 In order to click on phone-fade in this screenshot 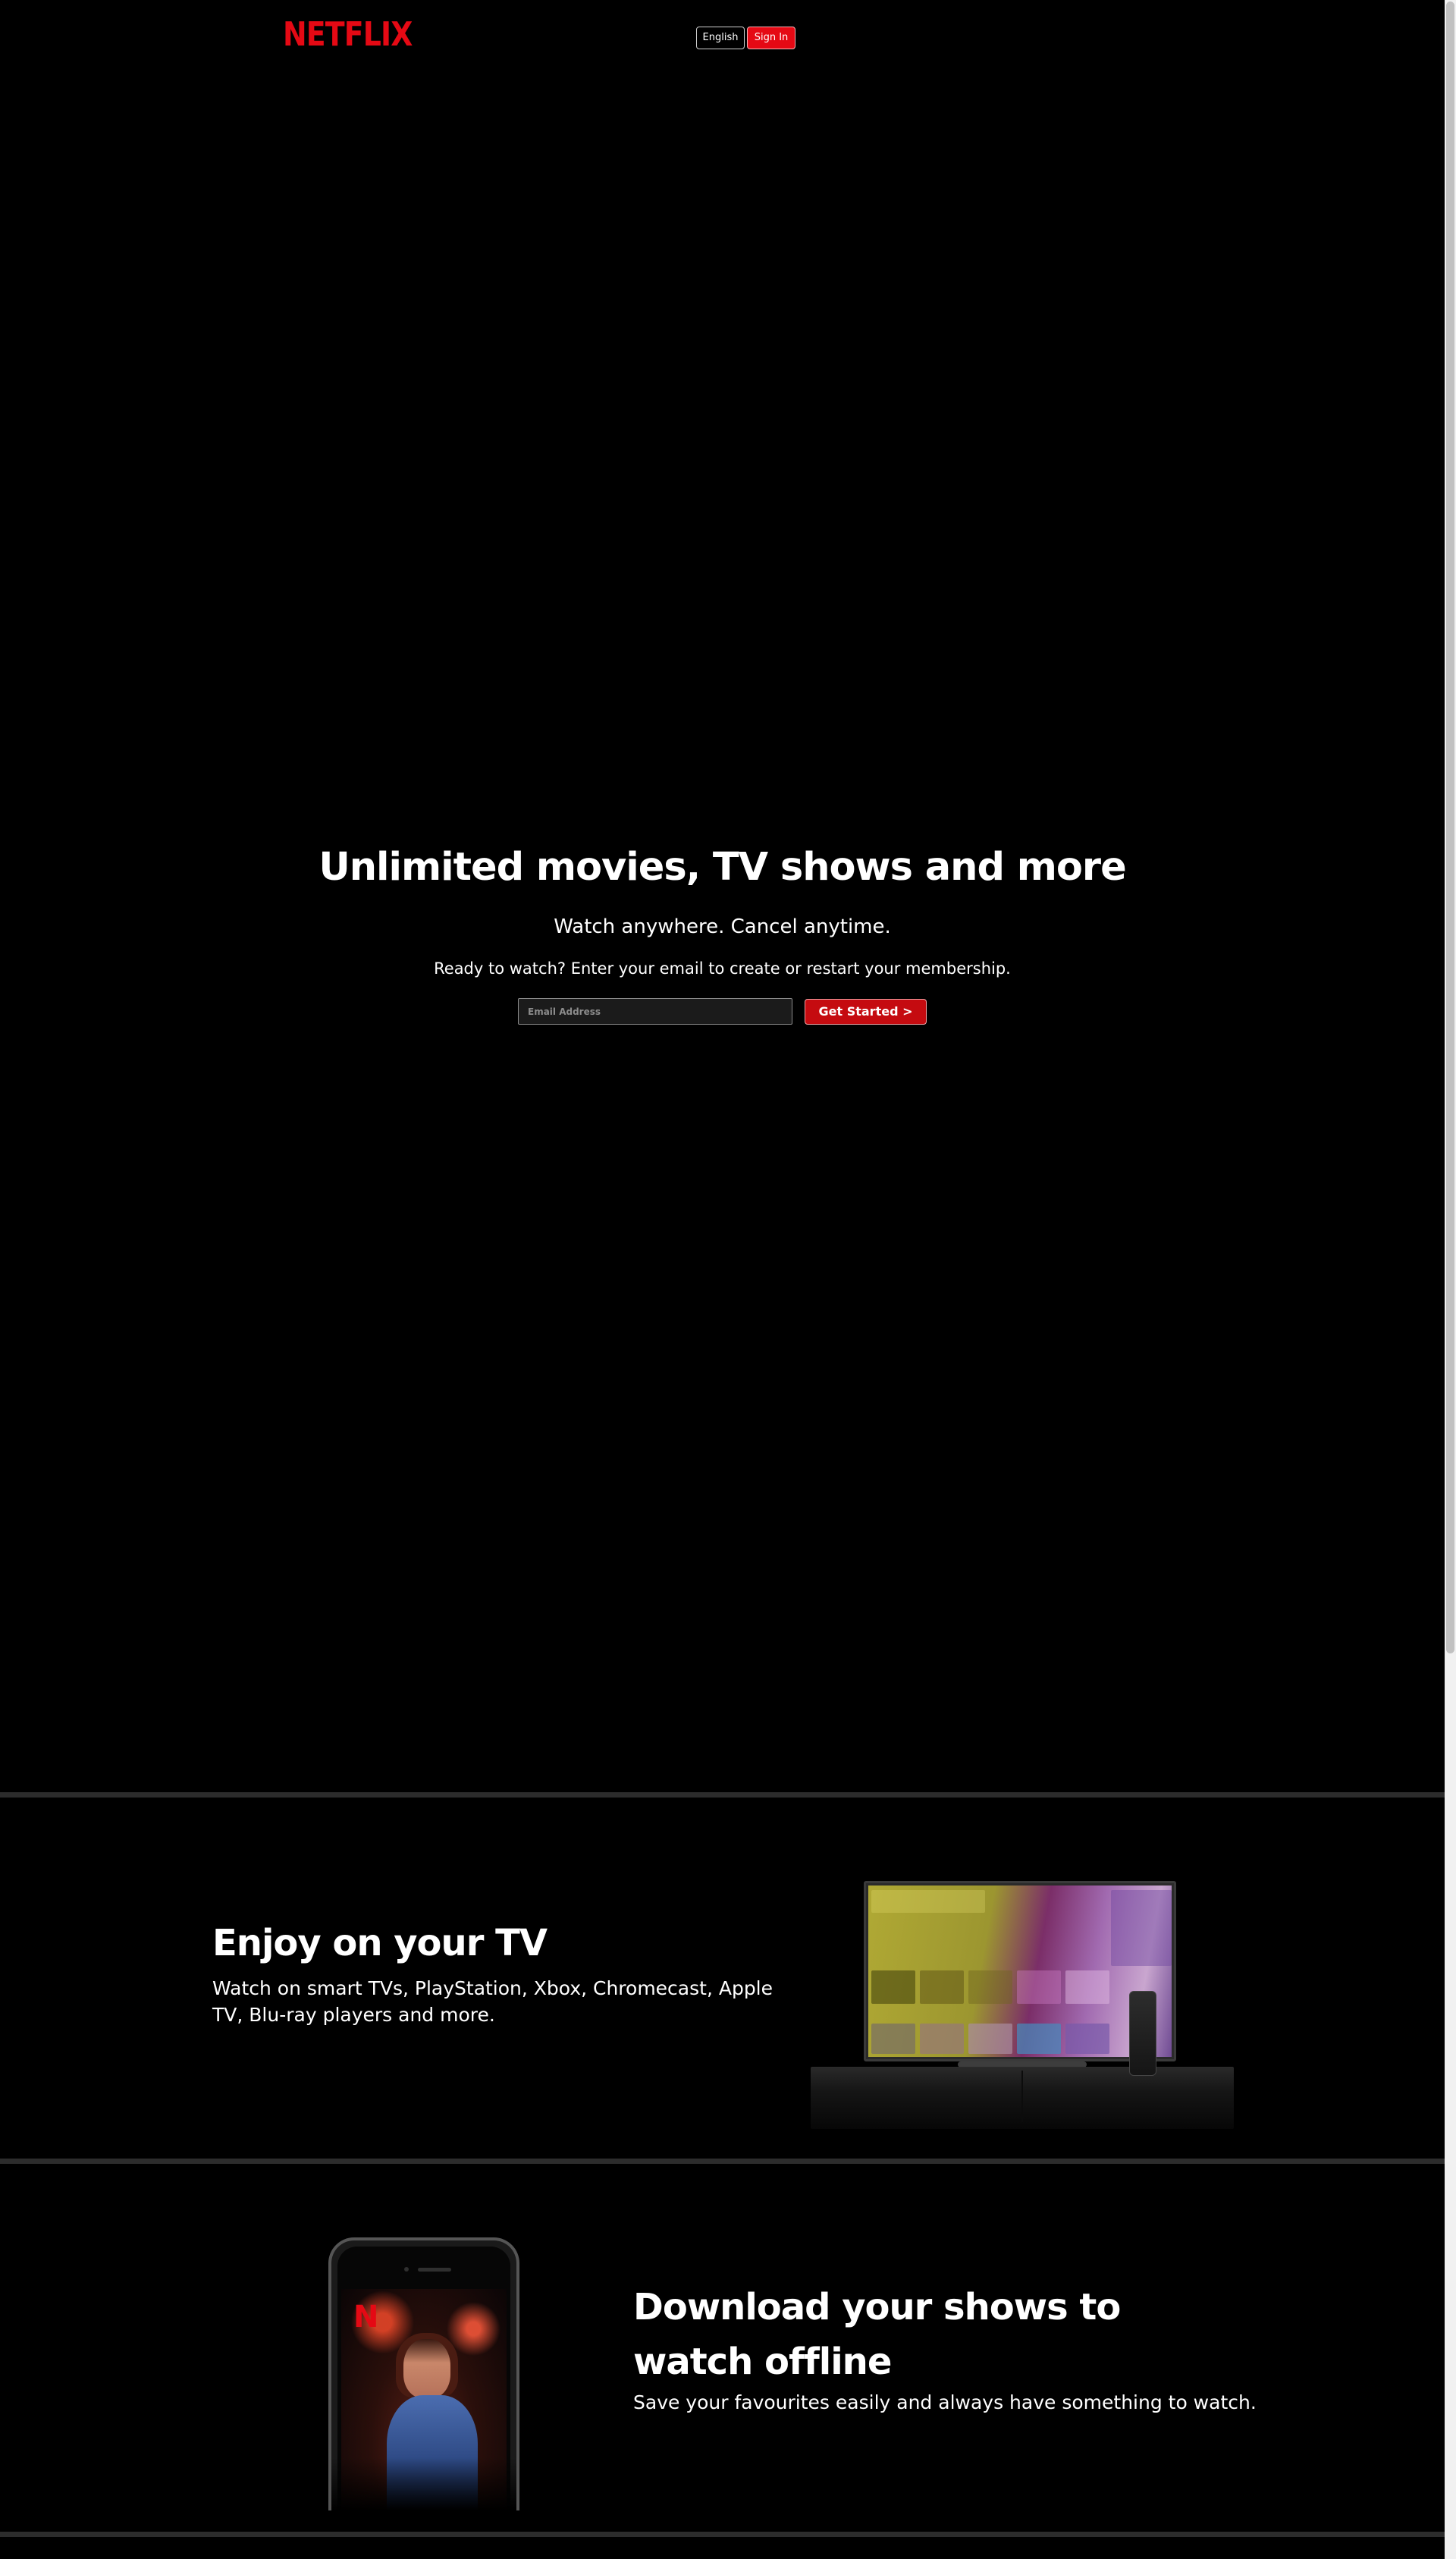, I will do `click(423, 2483)`.